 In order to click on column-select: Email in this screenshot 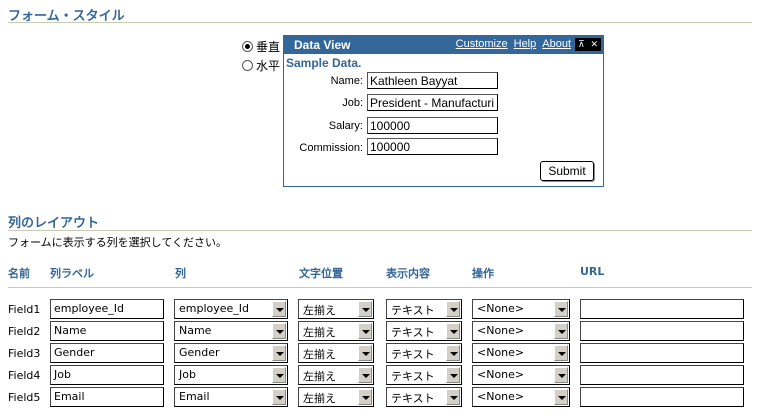, I will do `click(231, 397)`.